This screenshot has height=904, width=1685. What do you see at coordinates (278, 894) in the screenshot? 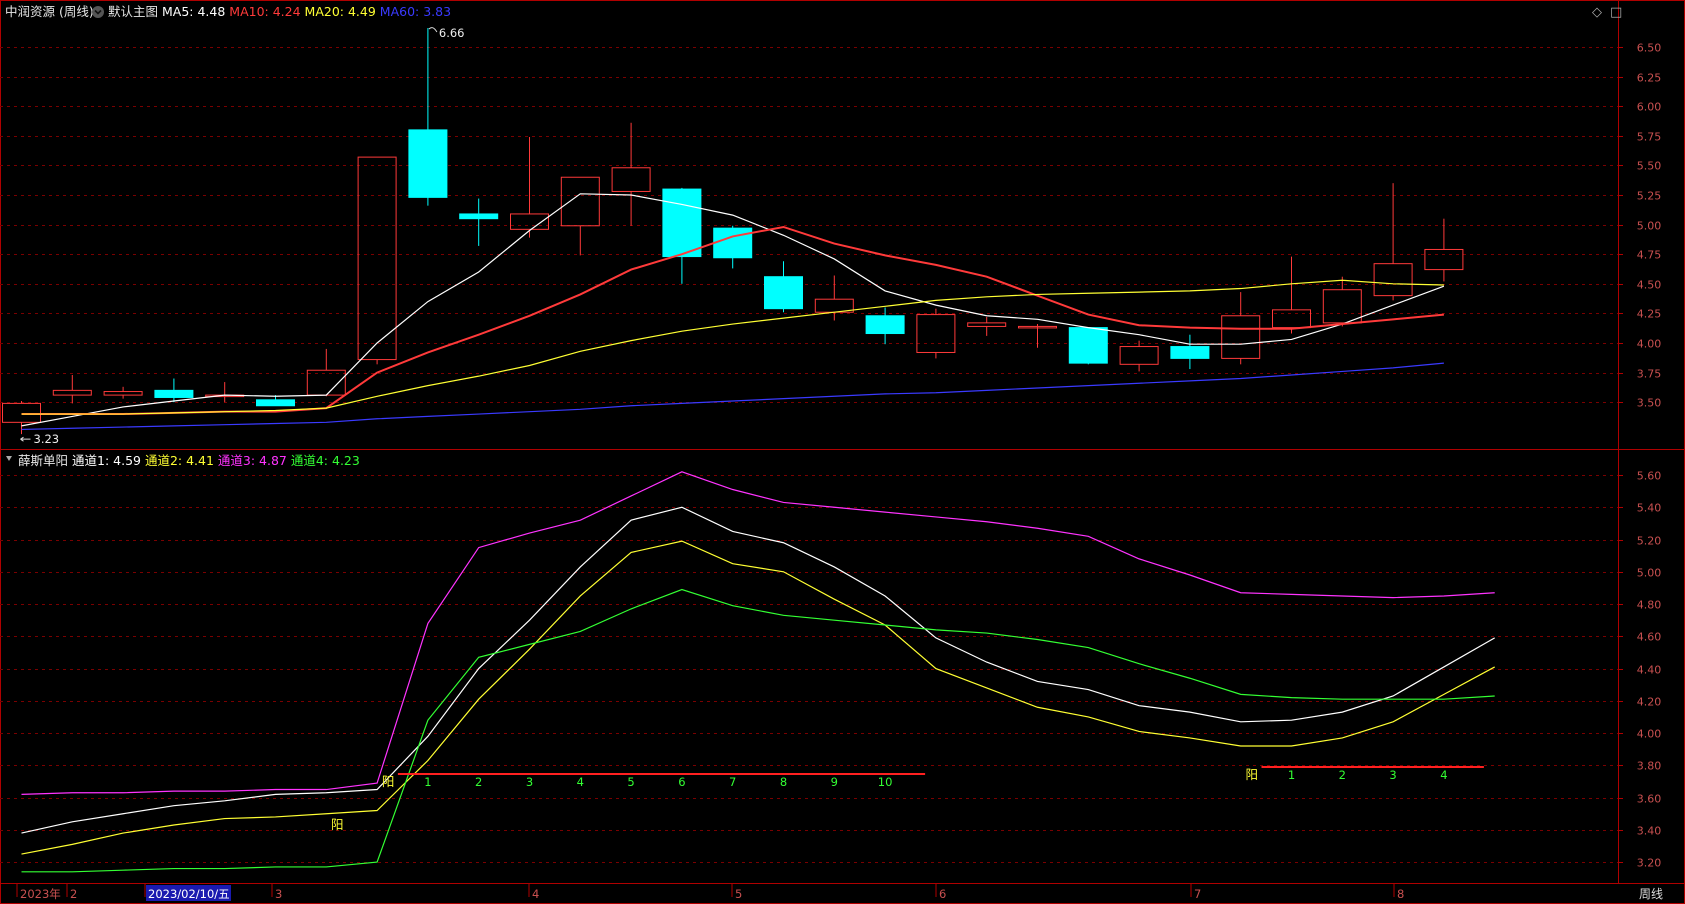
I see `x-tick-label: 3` at bounding box center [278, 894].